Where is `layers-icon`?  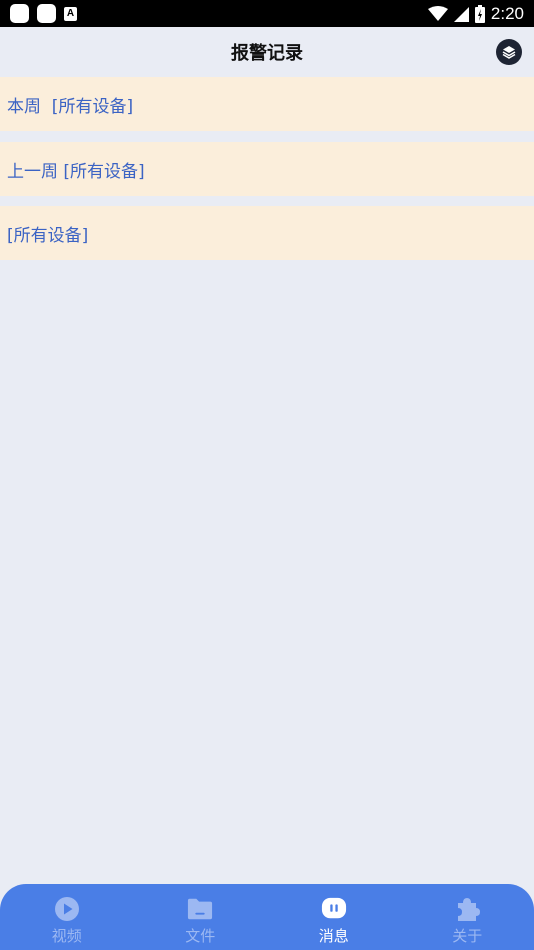
layers-icon is located at coordinates (509, 52).